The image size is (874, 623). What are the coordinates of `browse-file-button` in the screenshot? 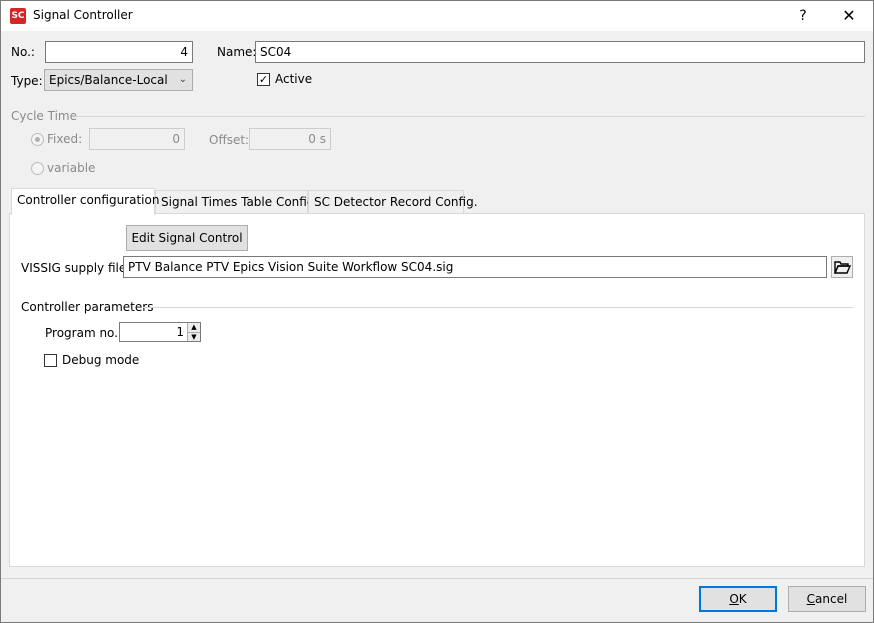 It's located at (842, 267).